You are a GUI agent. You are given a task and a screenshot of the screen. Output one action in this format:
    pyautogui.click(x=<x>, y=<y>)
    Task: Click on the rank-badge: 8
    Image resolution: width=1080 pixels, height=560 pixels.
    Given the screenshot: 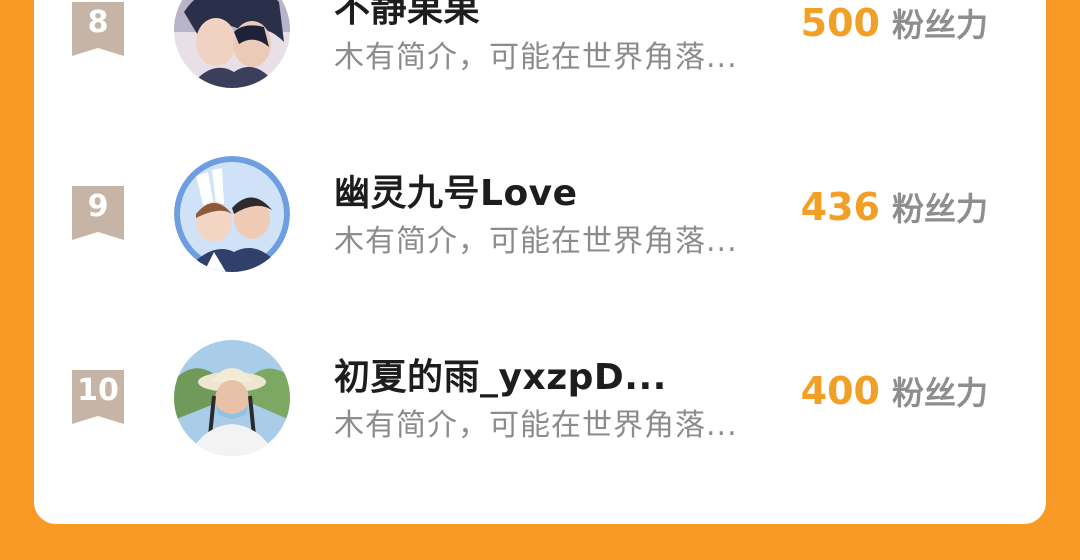 What is the action you would take?
    pyautogui.click(x=98, y=30)
    